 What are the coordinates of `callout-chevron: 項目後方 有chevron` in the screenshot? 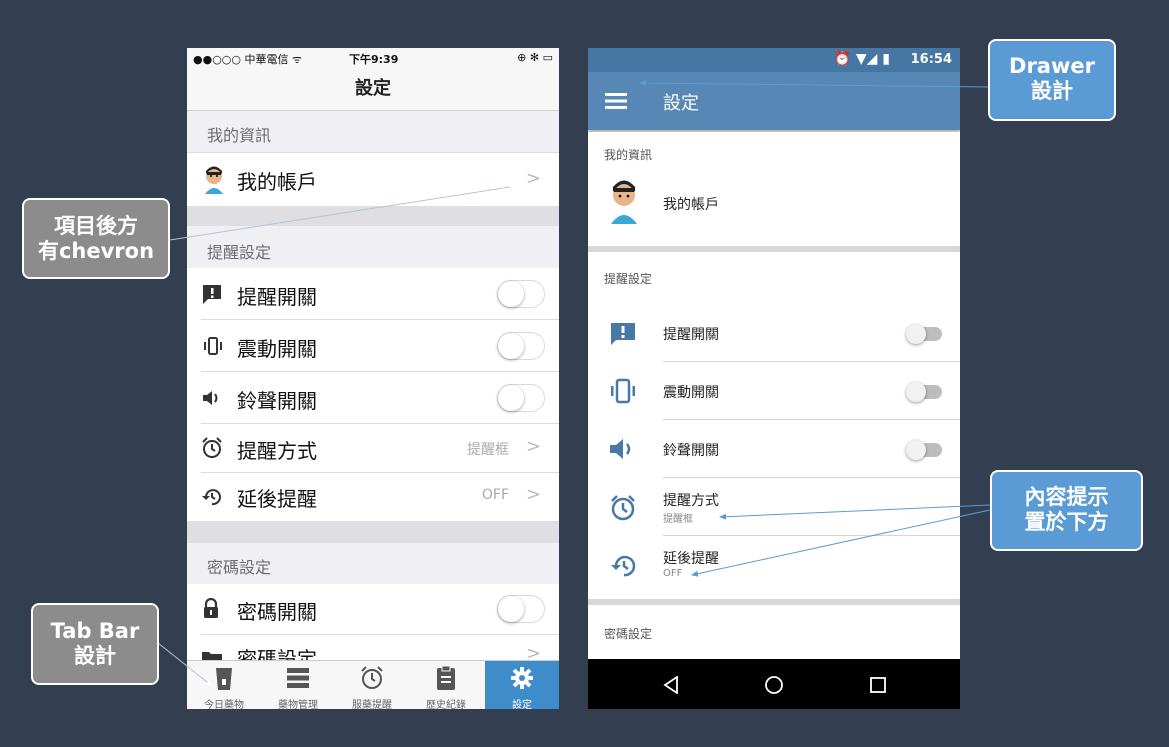 It's located at (96, 238).